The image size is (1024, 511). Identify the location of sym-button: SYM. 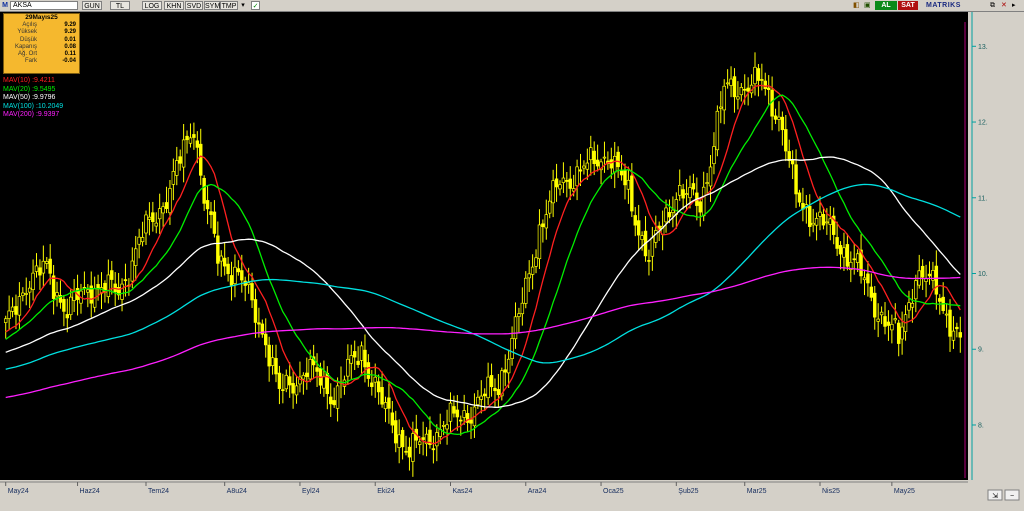
(212, 5).